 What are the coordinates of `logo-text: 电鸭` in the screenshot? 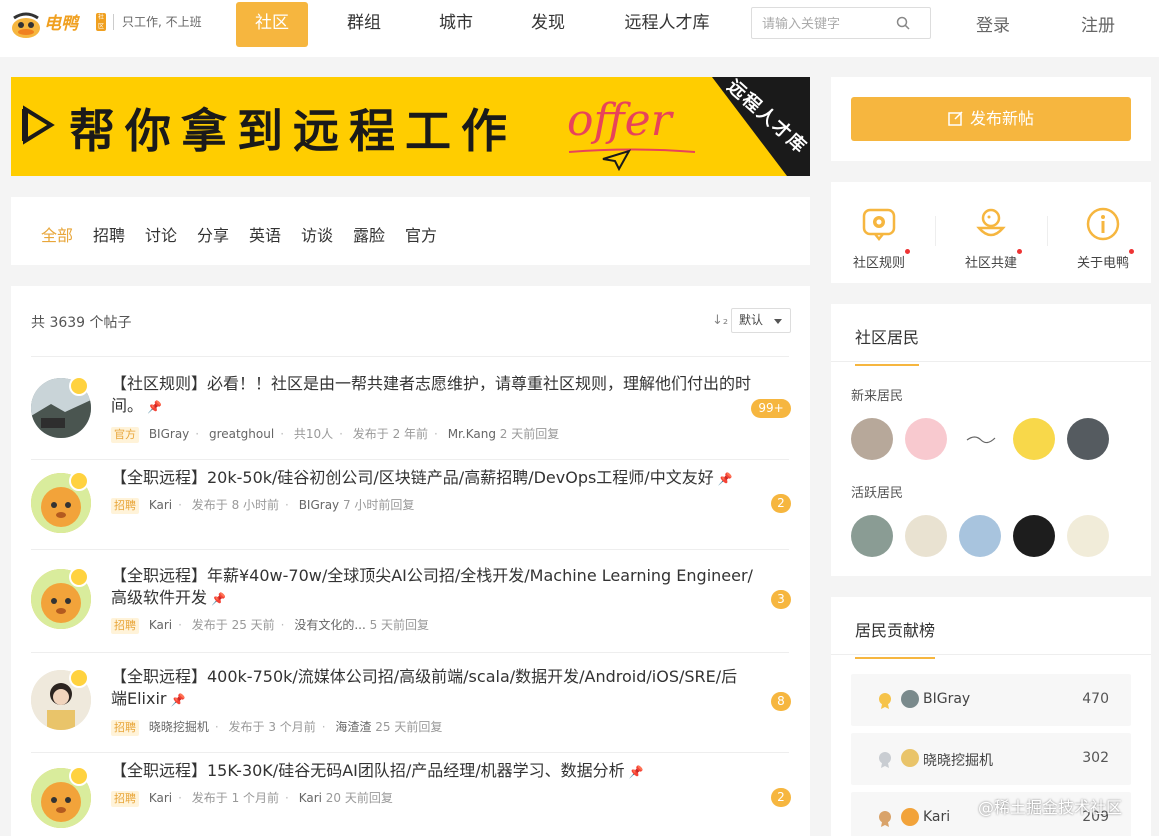 It's located at (61, 21).